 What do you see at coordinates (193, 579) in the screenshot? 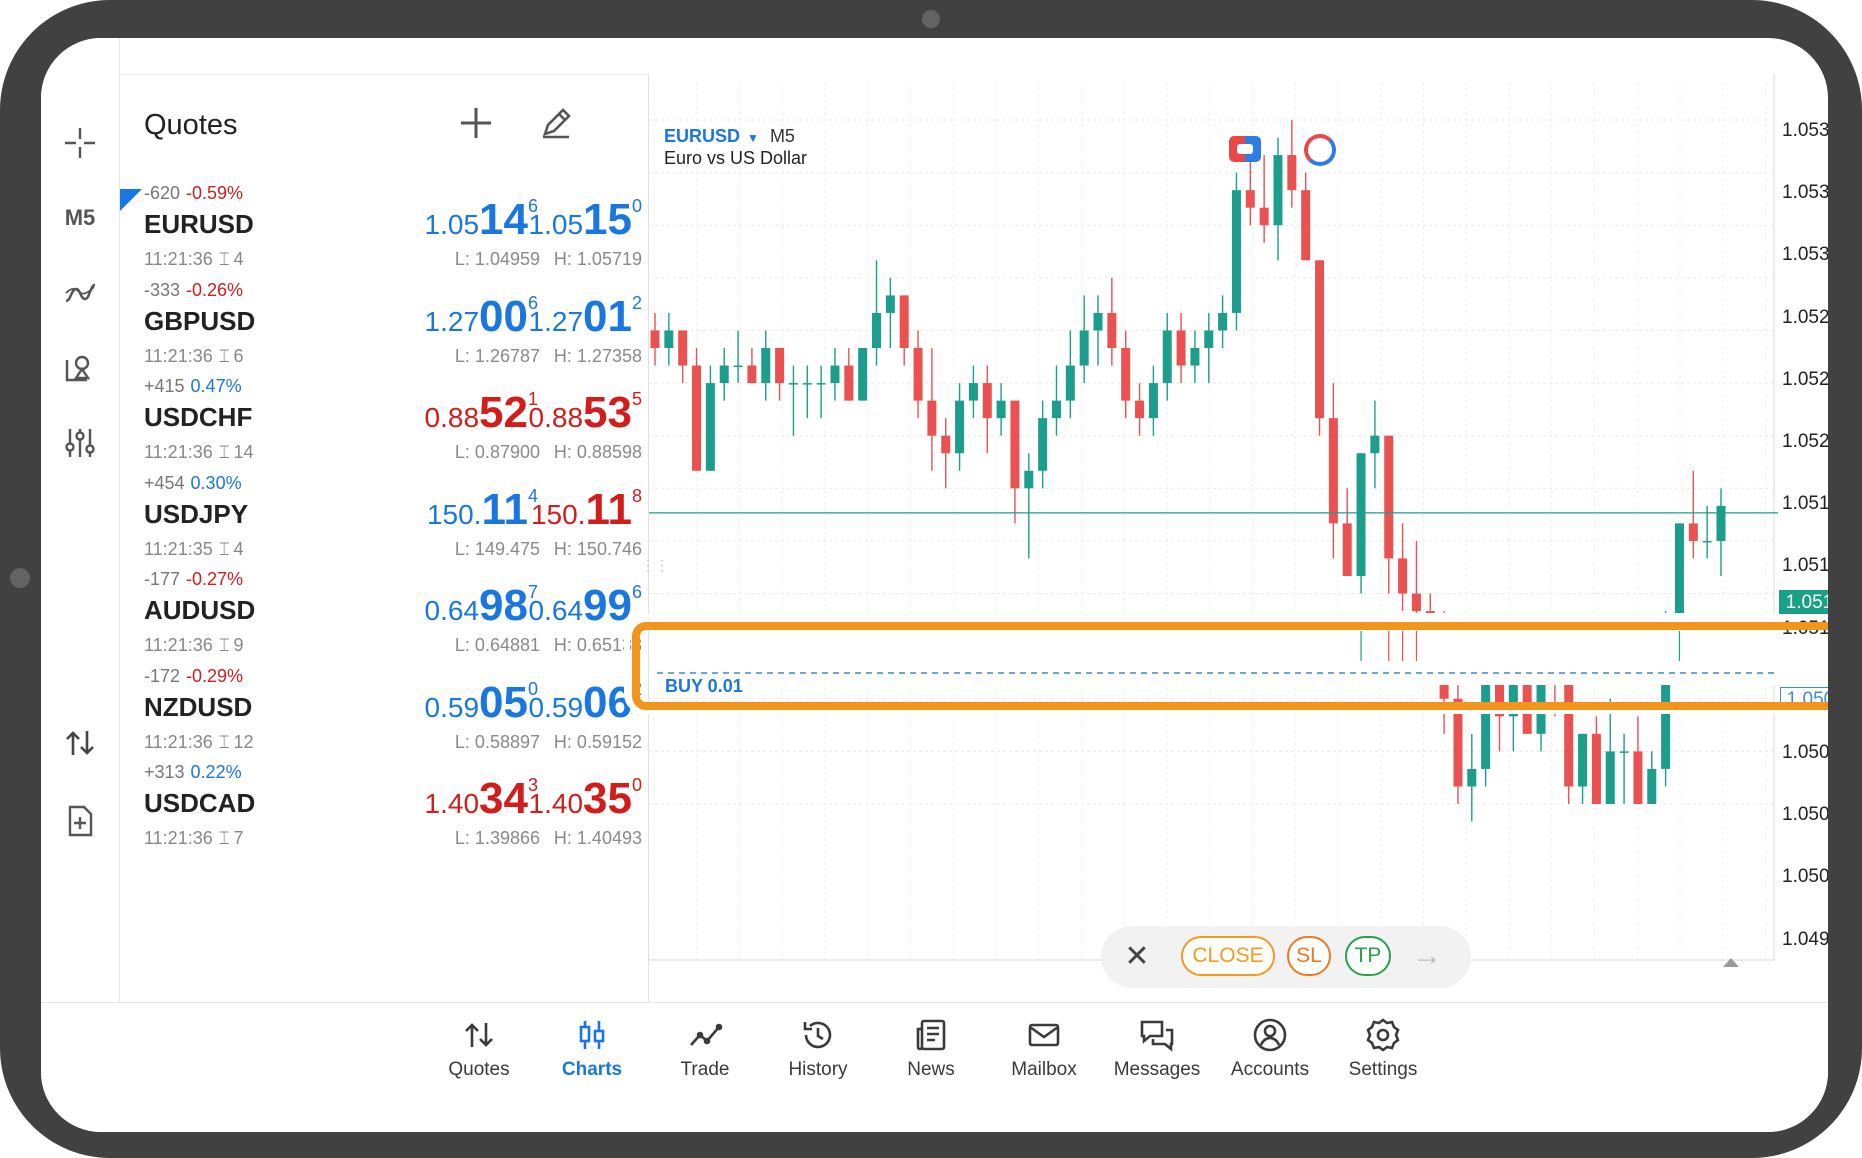
I see `quote-change: -177 -0.27%` at bounding box center [193, 579].